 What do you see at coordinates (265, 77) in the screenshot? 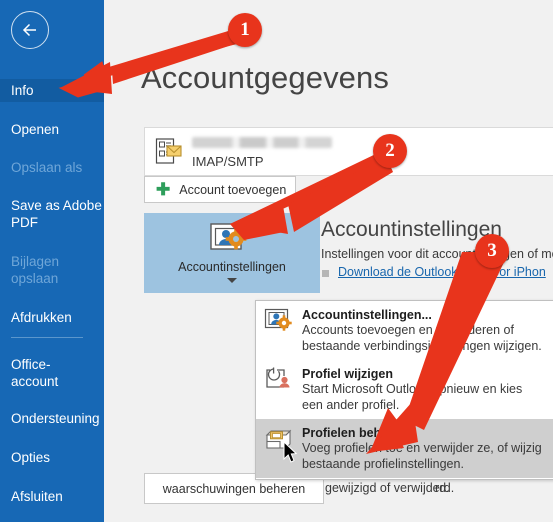
I see `page-title: Accountgegevens` at bounding box center [265, 77].